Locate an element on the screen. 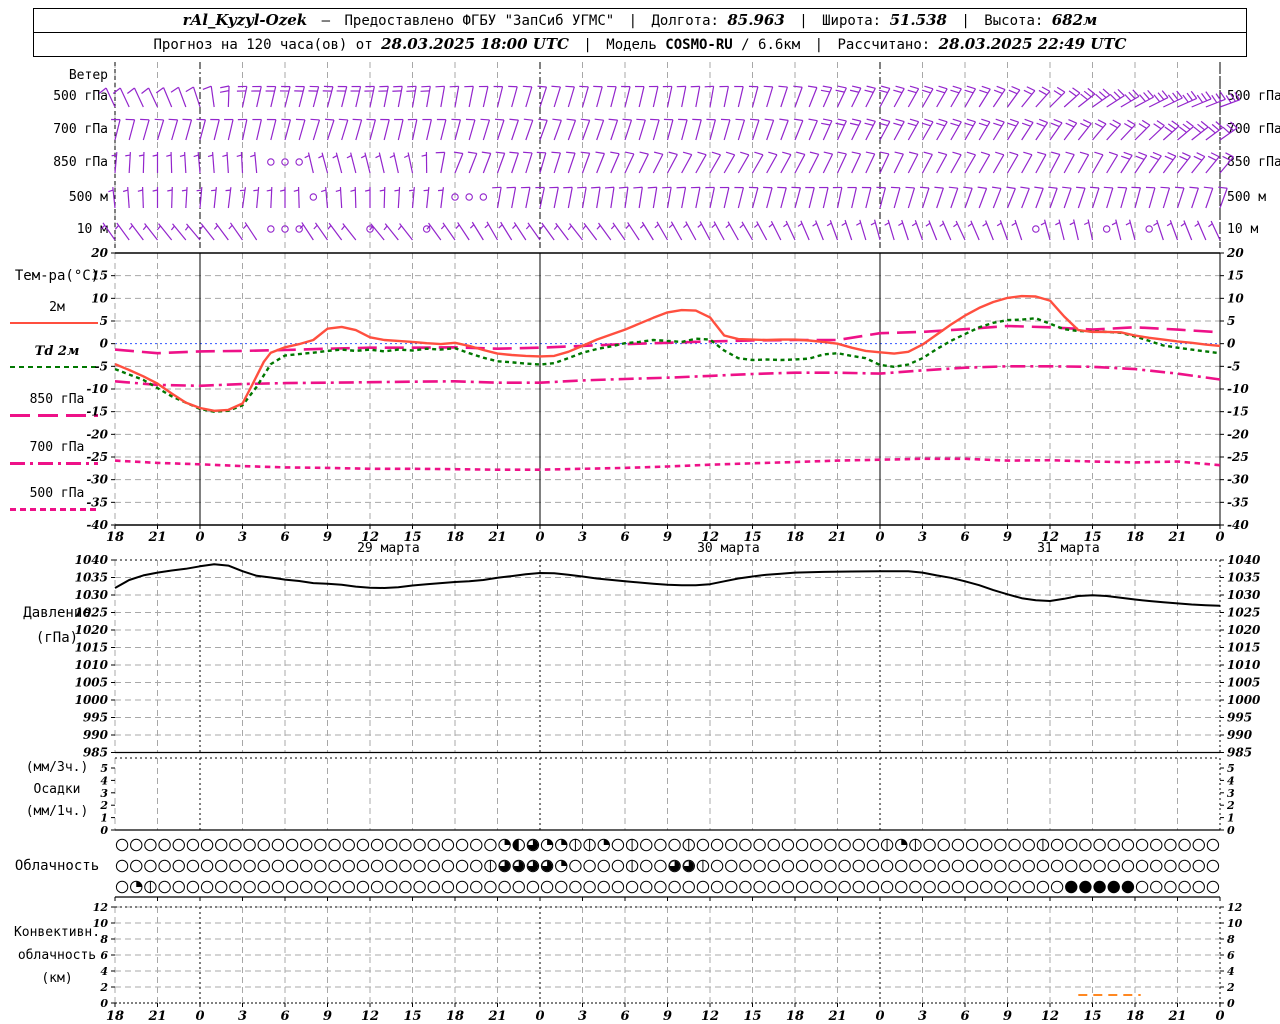 The image size is (1280, 1024). hour-label: 18 is located at coordinates (795, 537).